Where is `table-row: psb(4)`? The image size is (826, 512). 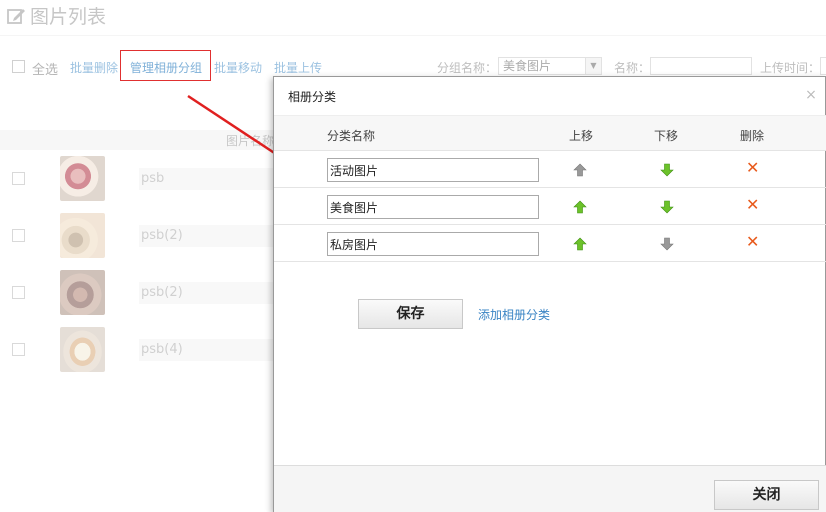 table-row: psb(4) is located at coordinates (147, 350).